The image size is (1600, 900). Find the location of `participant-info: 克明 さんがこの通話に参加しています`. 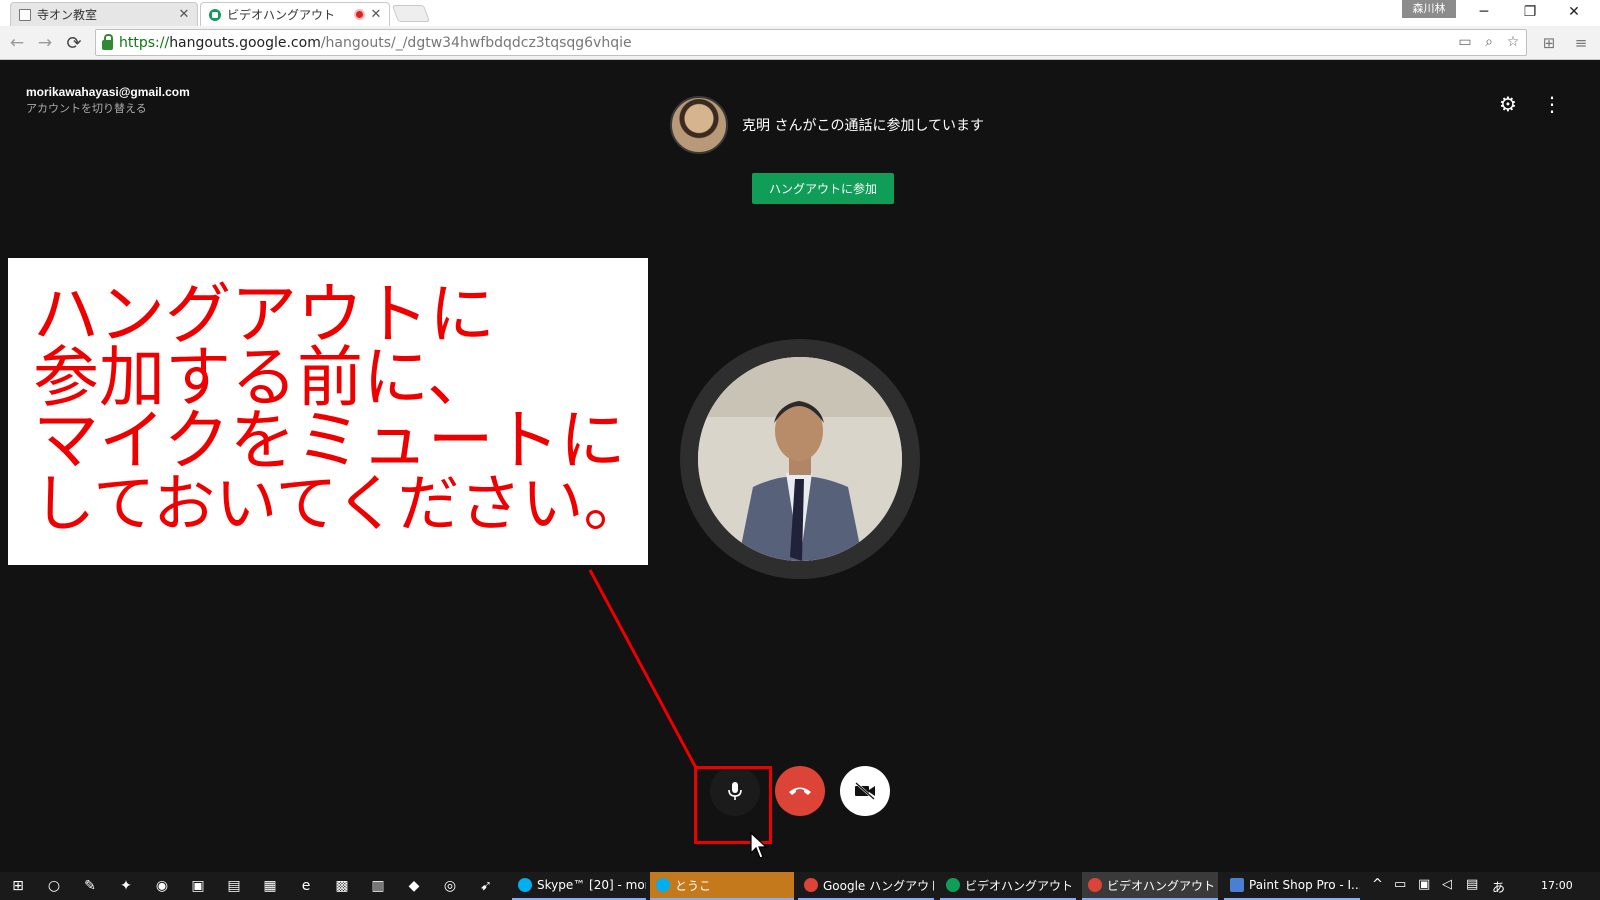

participant-info: 克明 さんがこの通話に参加しています is located at coordinates (827, 125).